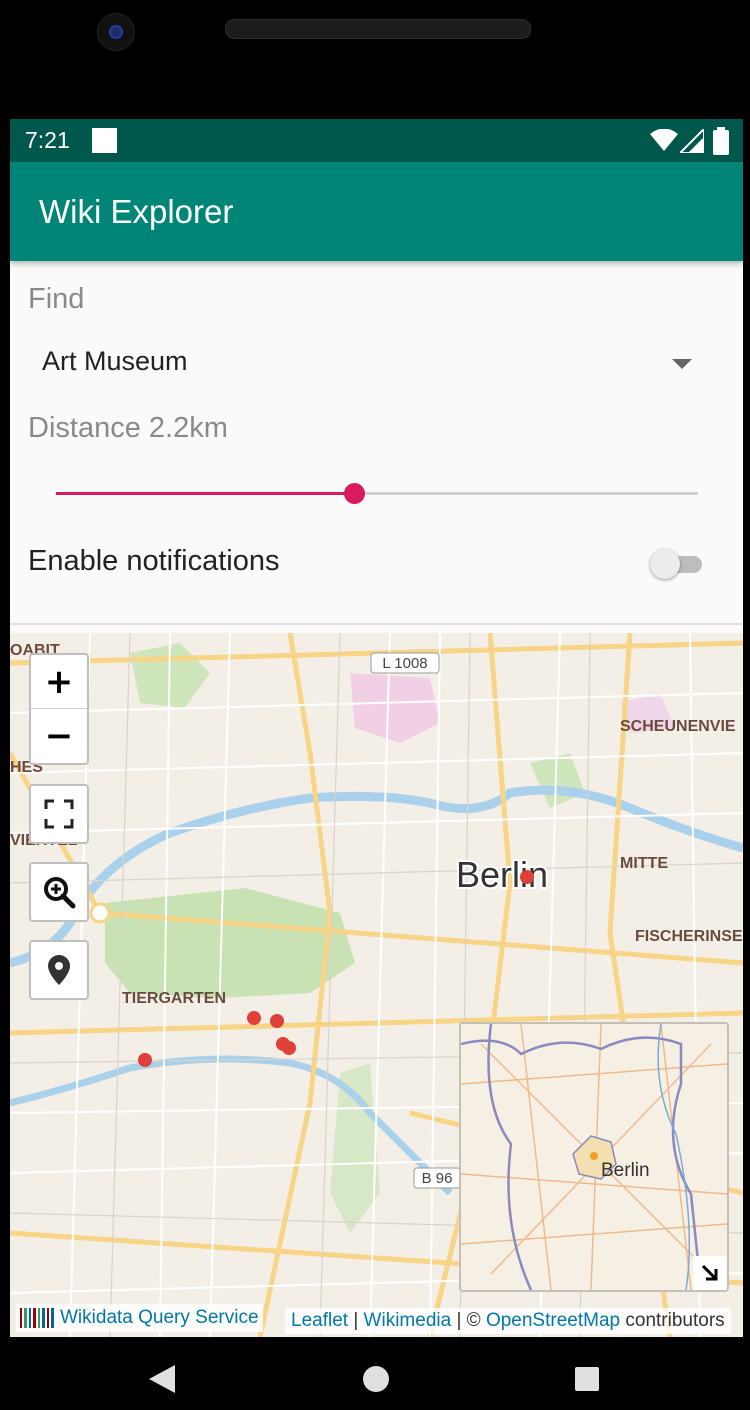 The height and width of the screenshot is (1410, 750). What do you see at coordinates (665, 564) in the screenshot?
I see `switch-thumb` at bounding box center [665, 564].